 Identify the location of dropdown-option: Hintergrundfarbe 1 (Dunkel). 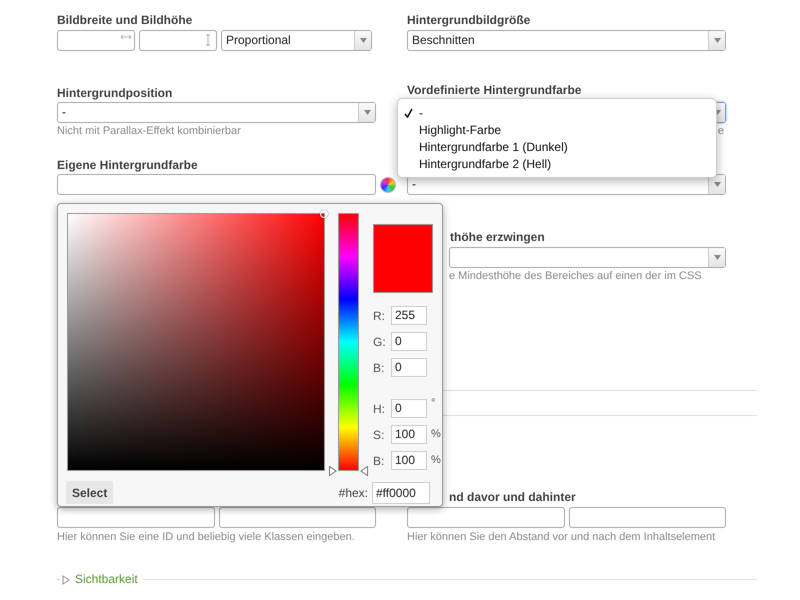
(557, 146).